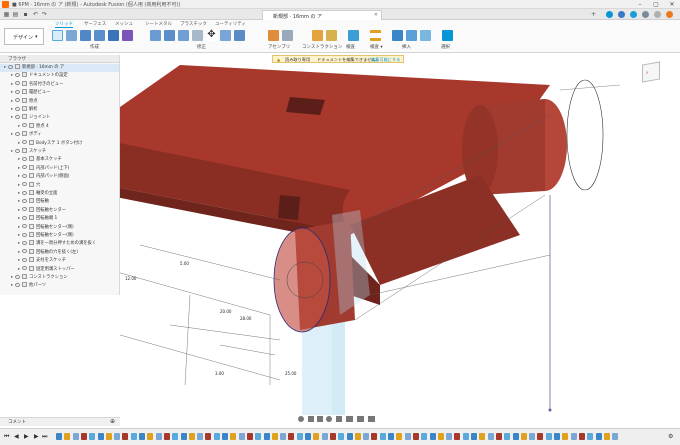 The width and height of the screenshot is (680, 445). Describe the element at coordinates (349, 419) in the screenshot. I see `display-settings-icon` at that location.